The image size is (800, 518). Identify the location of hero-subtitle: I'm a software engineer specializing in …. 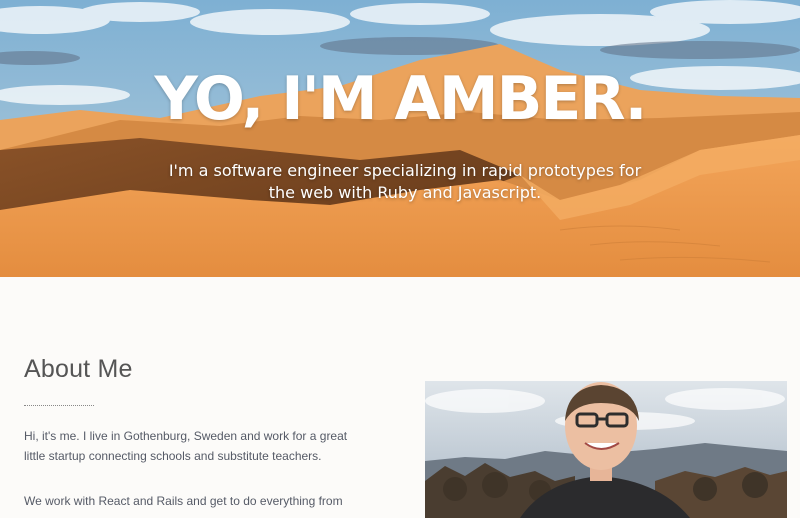
(405, 181).